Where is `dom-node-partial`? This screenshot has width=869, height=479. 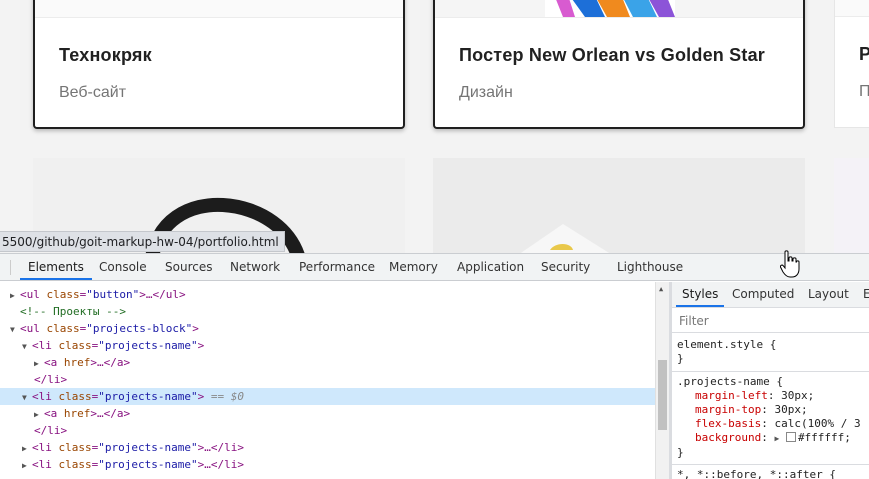 dom-node-partial is located at coordinates (334, 476).